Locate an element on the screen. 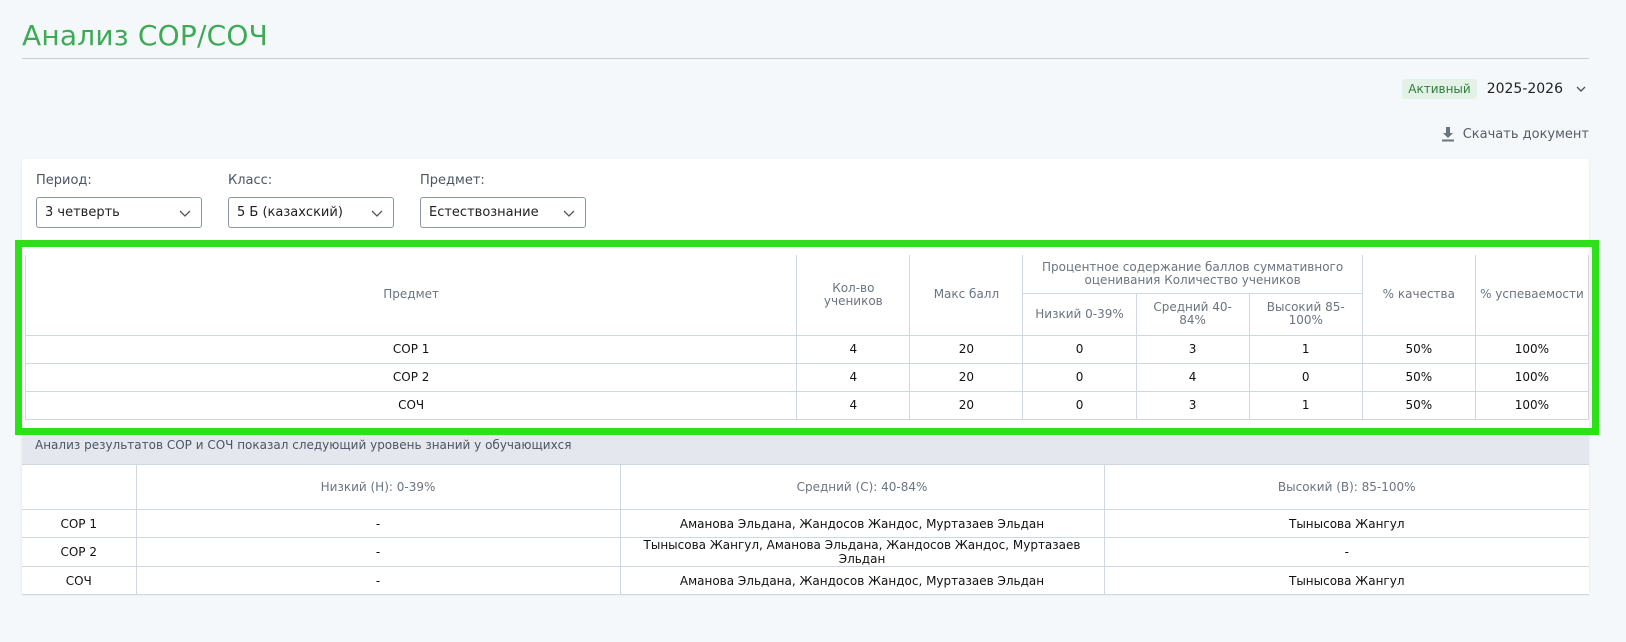 Image resolution: width=1626 pixels, height=642 pixels. class-value: 5 Б (казахский) is located at coordinates (290, 212).